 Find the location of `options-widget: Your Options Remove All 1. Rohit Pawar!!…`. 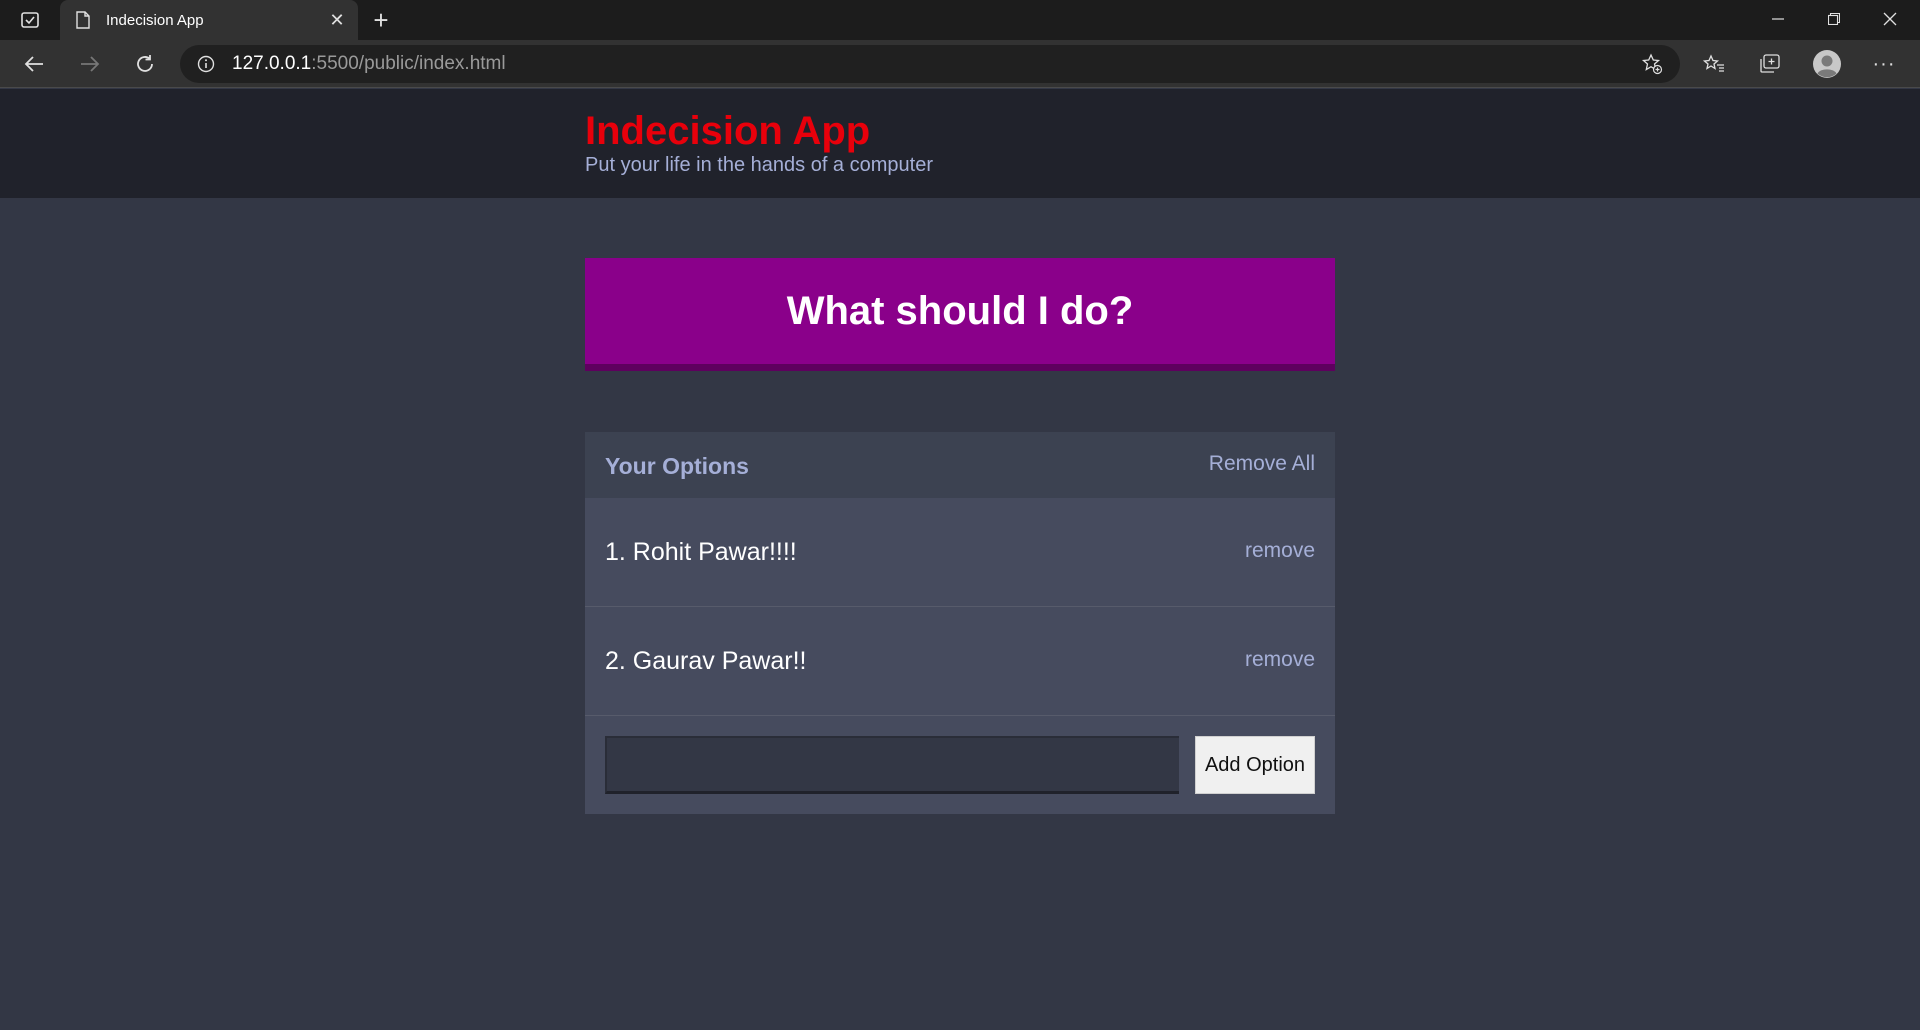

options-widget: Your Options Remove All 1. Rohit Pawar!!… is located at coordinates (960, 623).